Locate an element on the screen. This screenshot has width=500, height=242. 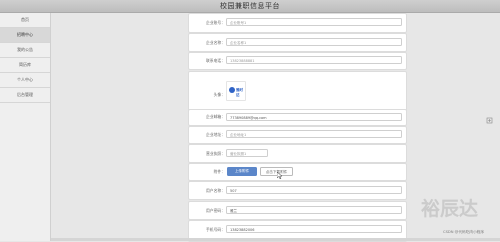
field-card-username: 用户名称： 507 is located at coordinates (297, 190).